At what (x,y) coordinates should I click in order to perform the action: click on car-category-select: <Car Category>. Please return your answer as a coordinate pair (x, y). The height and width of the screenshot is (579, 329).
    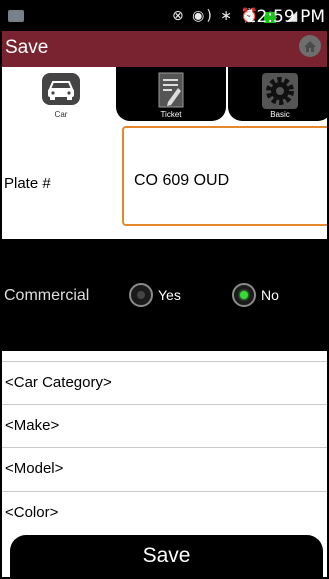
    Looking at the image, I should click on (164, 382).